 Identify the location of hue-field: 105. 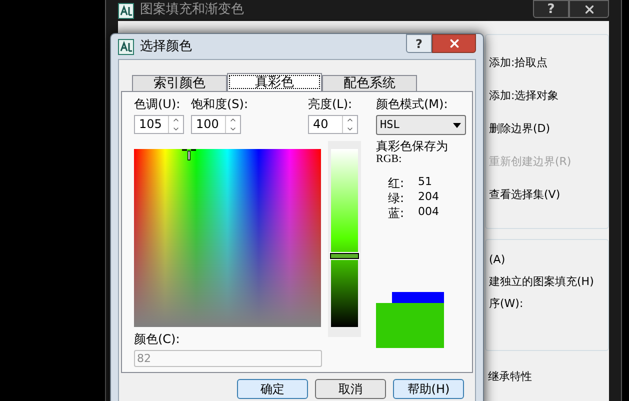
(159, 124).